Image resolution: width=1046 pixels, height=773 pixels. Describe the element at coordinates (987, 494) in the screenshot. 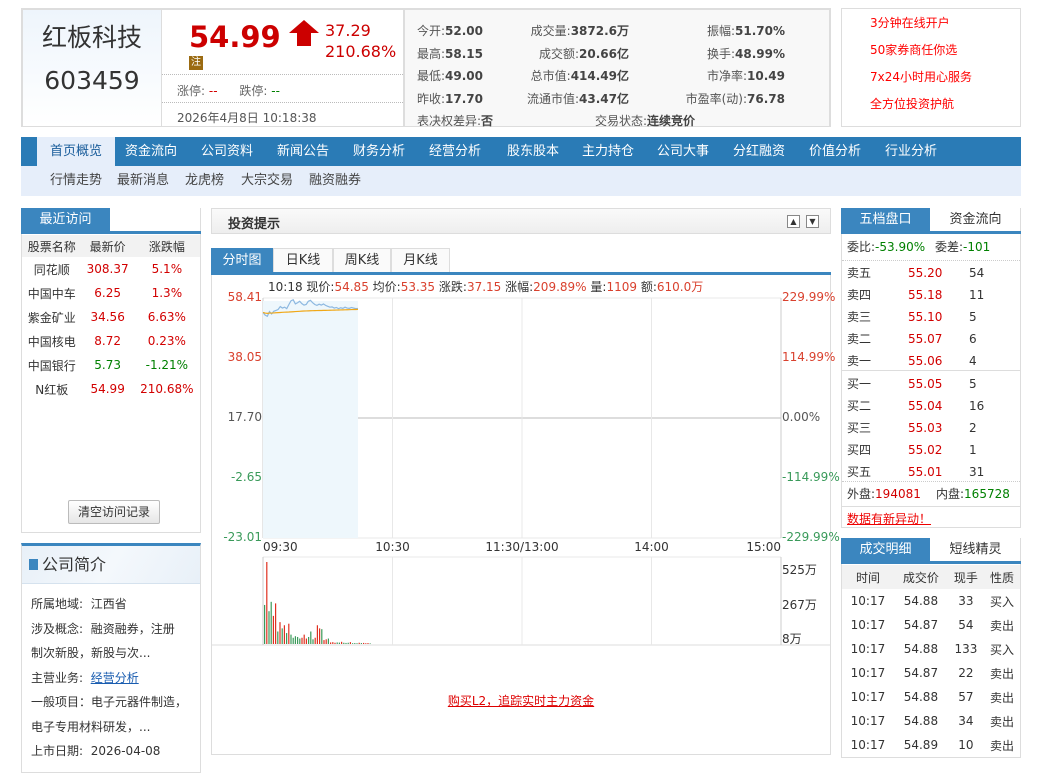

I see `value: 165728` at that location.